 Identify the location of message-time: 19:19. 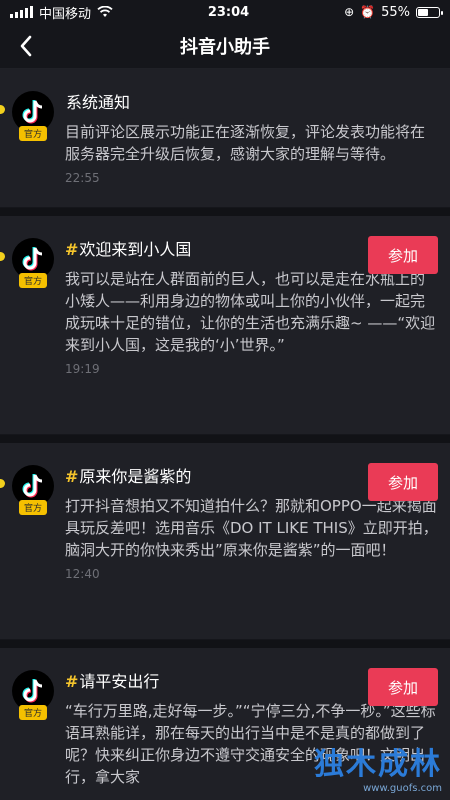
(82, 369).